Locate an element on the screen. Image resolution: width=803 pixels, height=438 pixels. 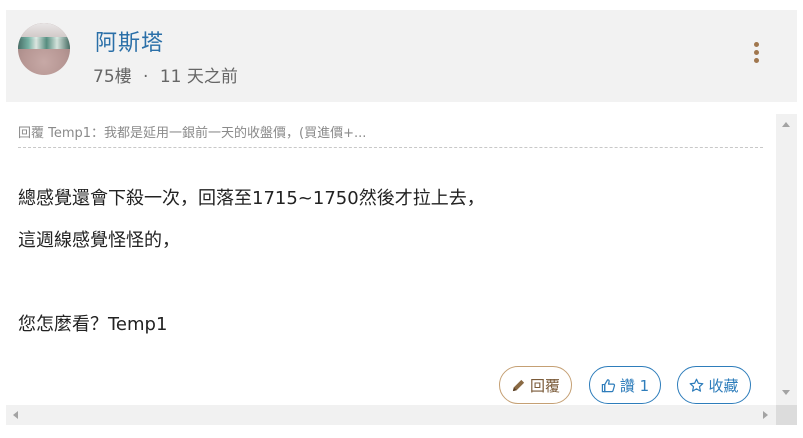
pencil-icon is located at coordinates (518, 385).